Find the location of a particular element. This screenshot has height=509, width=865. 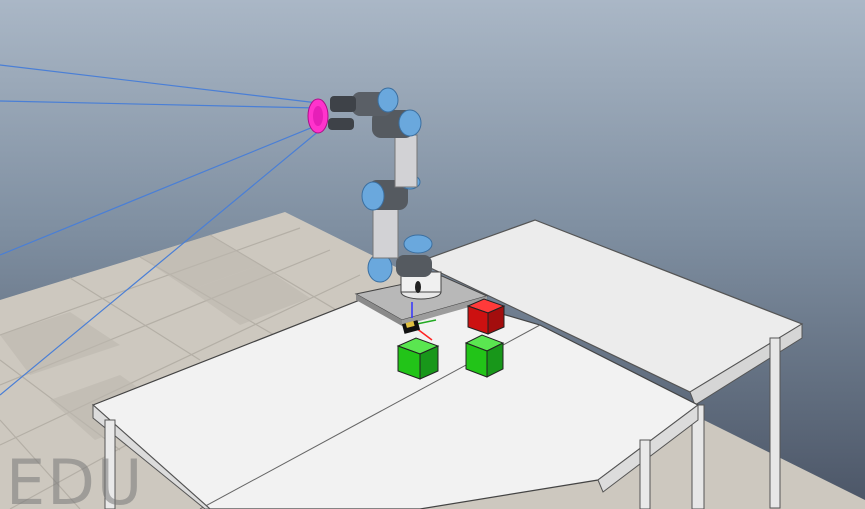

green-cube-right is located at coordinates (484, 356).